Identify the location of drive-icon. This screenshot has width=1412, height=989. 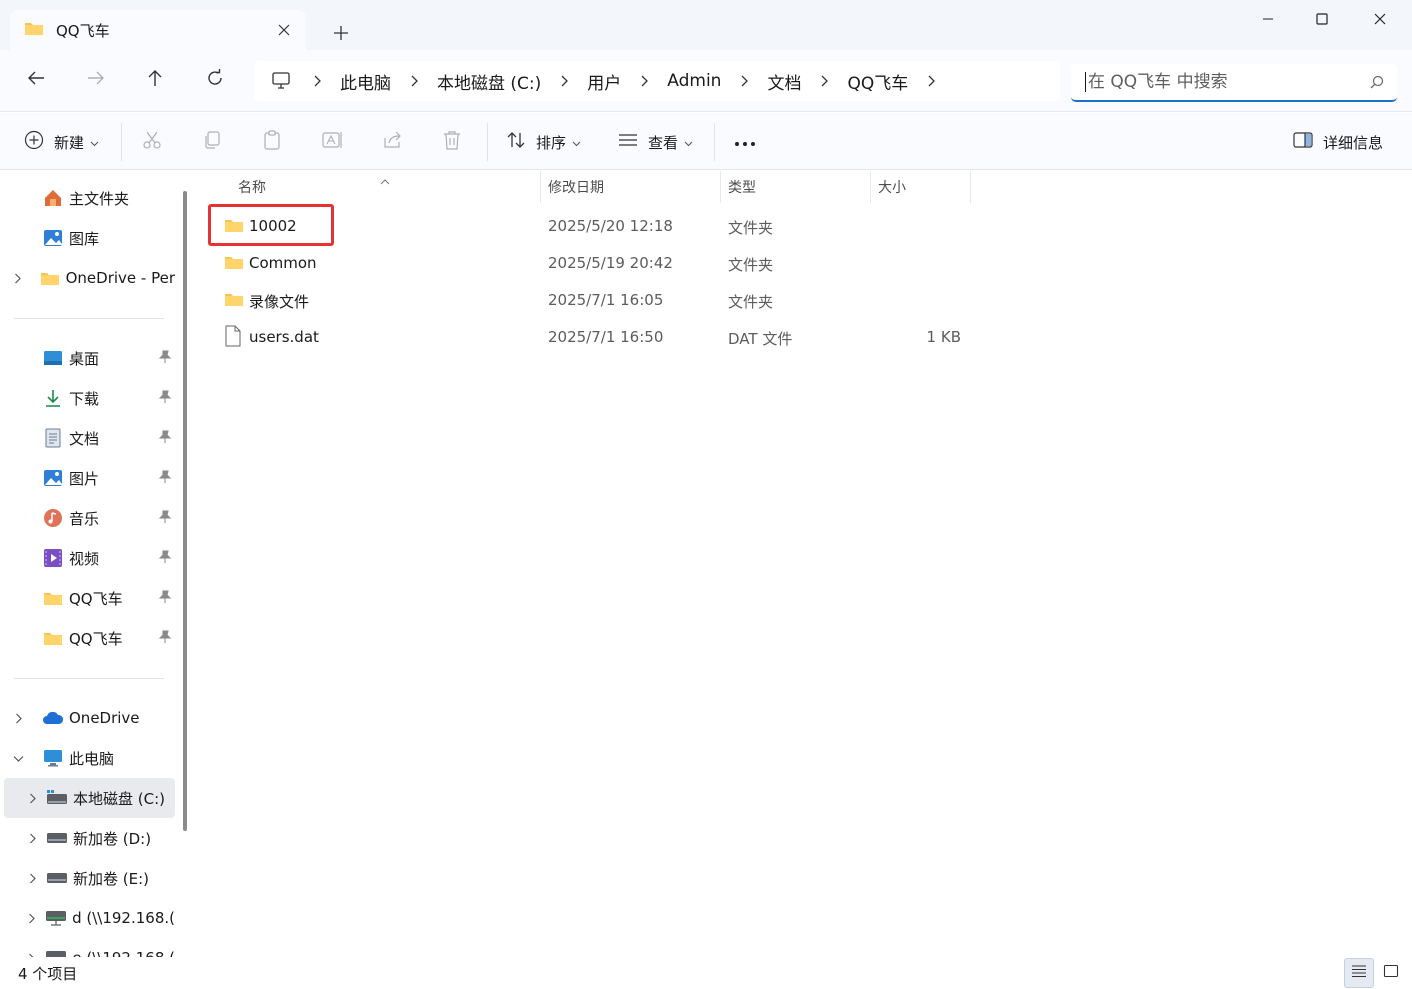
(57, 838).